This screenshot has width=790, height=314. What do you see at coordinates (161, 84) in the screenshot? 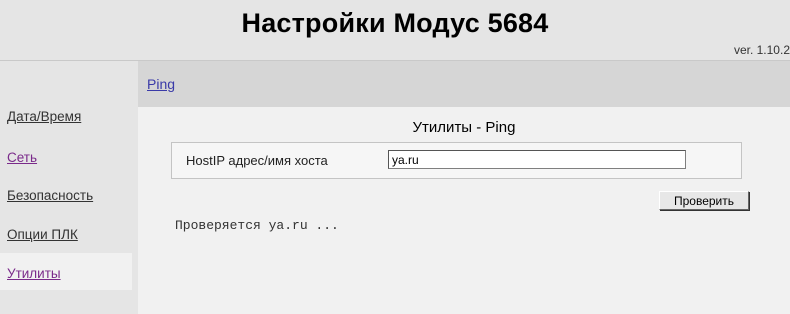
I see `subnav-link-ping: Ping` at bounding box center [161, 84].